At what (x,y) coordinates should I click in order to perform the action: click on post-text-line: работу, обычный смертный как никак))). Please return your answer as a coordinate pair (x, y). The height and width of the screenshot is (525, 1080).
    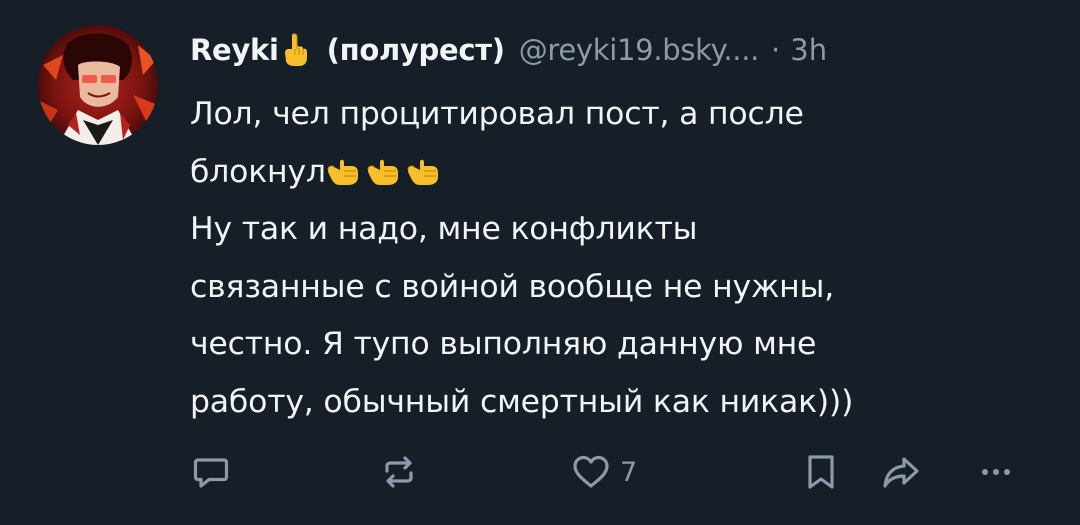
    Looking at the image, I should click on (522, 401).